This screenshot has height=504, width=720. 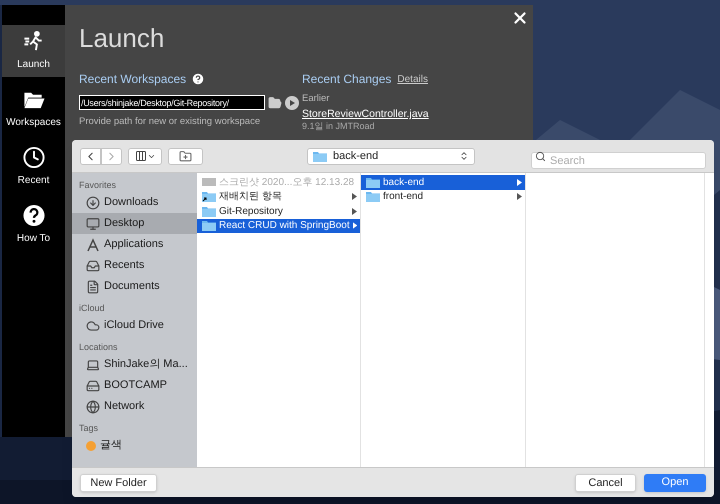 What do you see at coordinates (132, 79) in the screenshot?
I see `section-heading: Recent Workspaces` at bounding box center [132, 79].